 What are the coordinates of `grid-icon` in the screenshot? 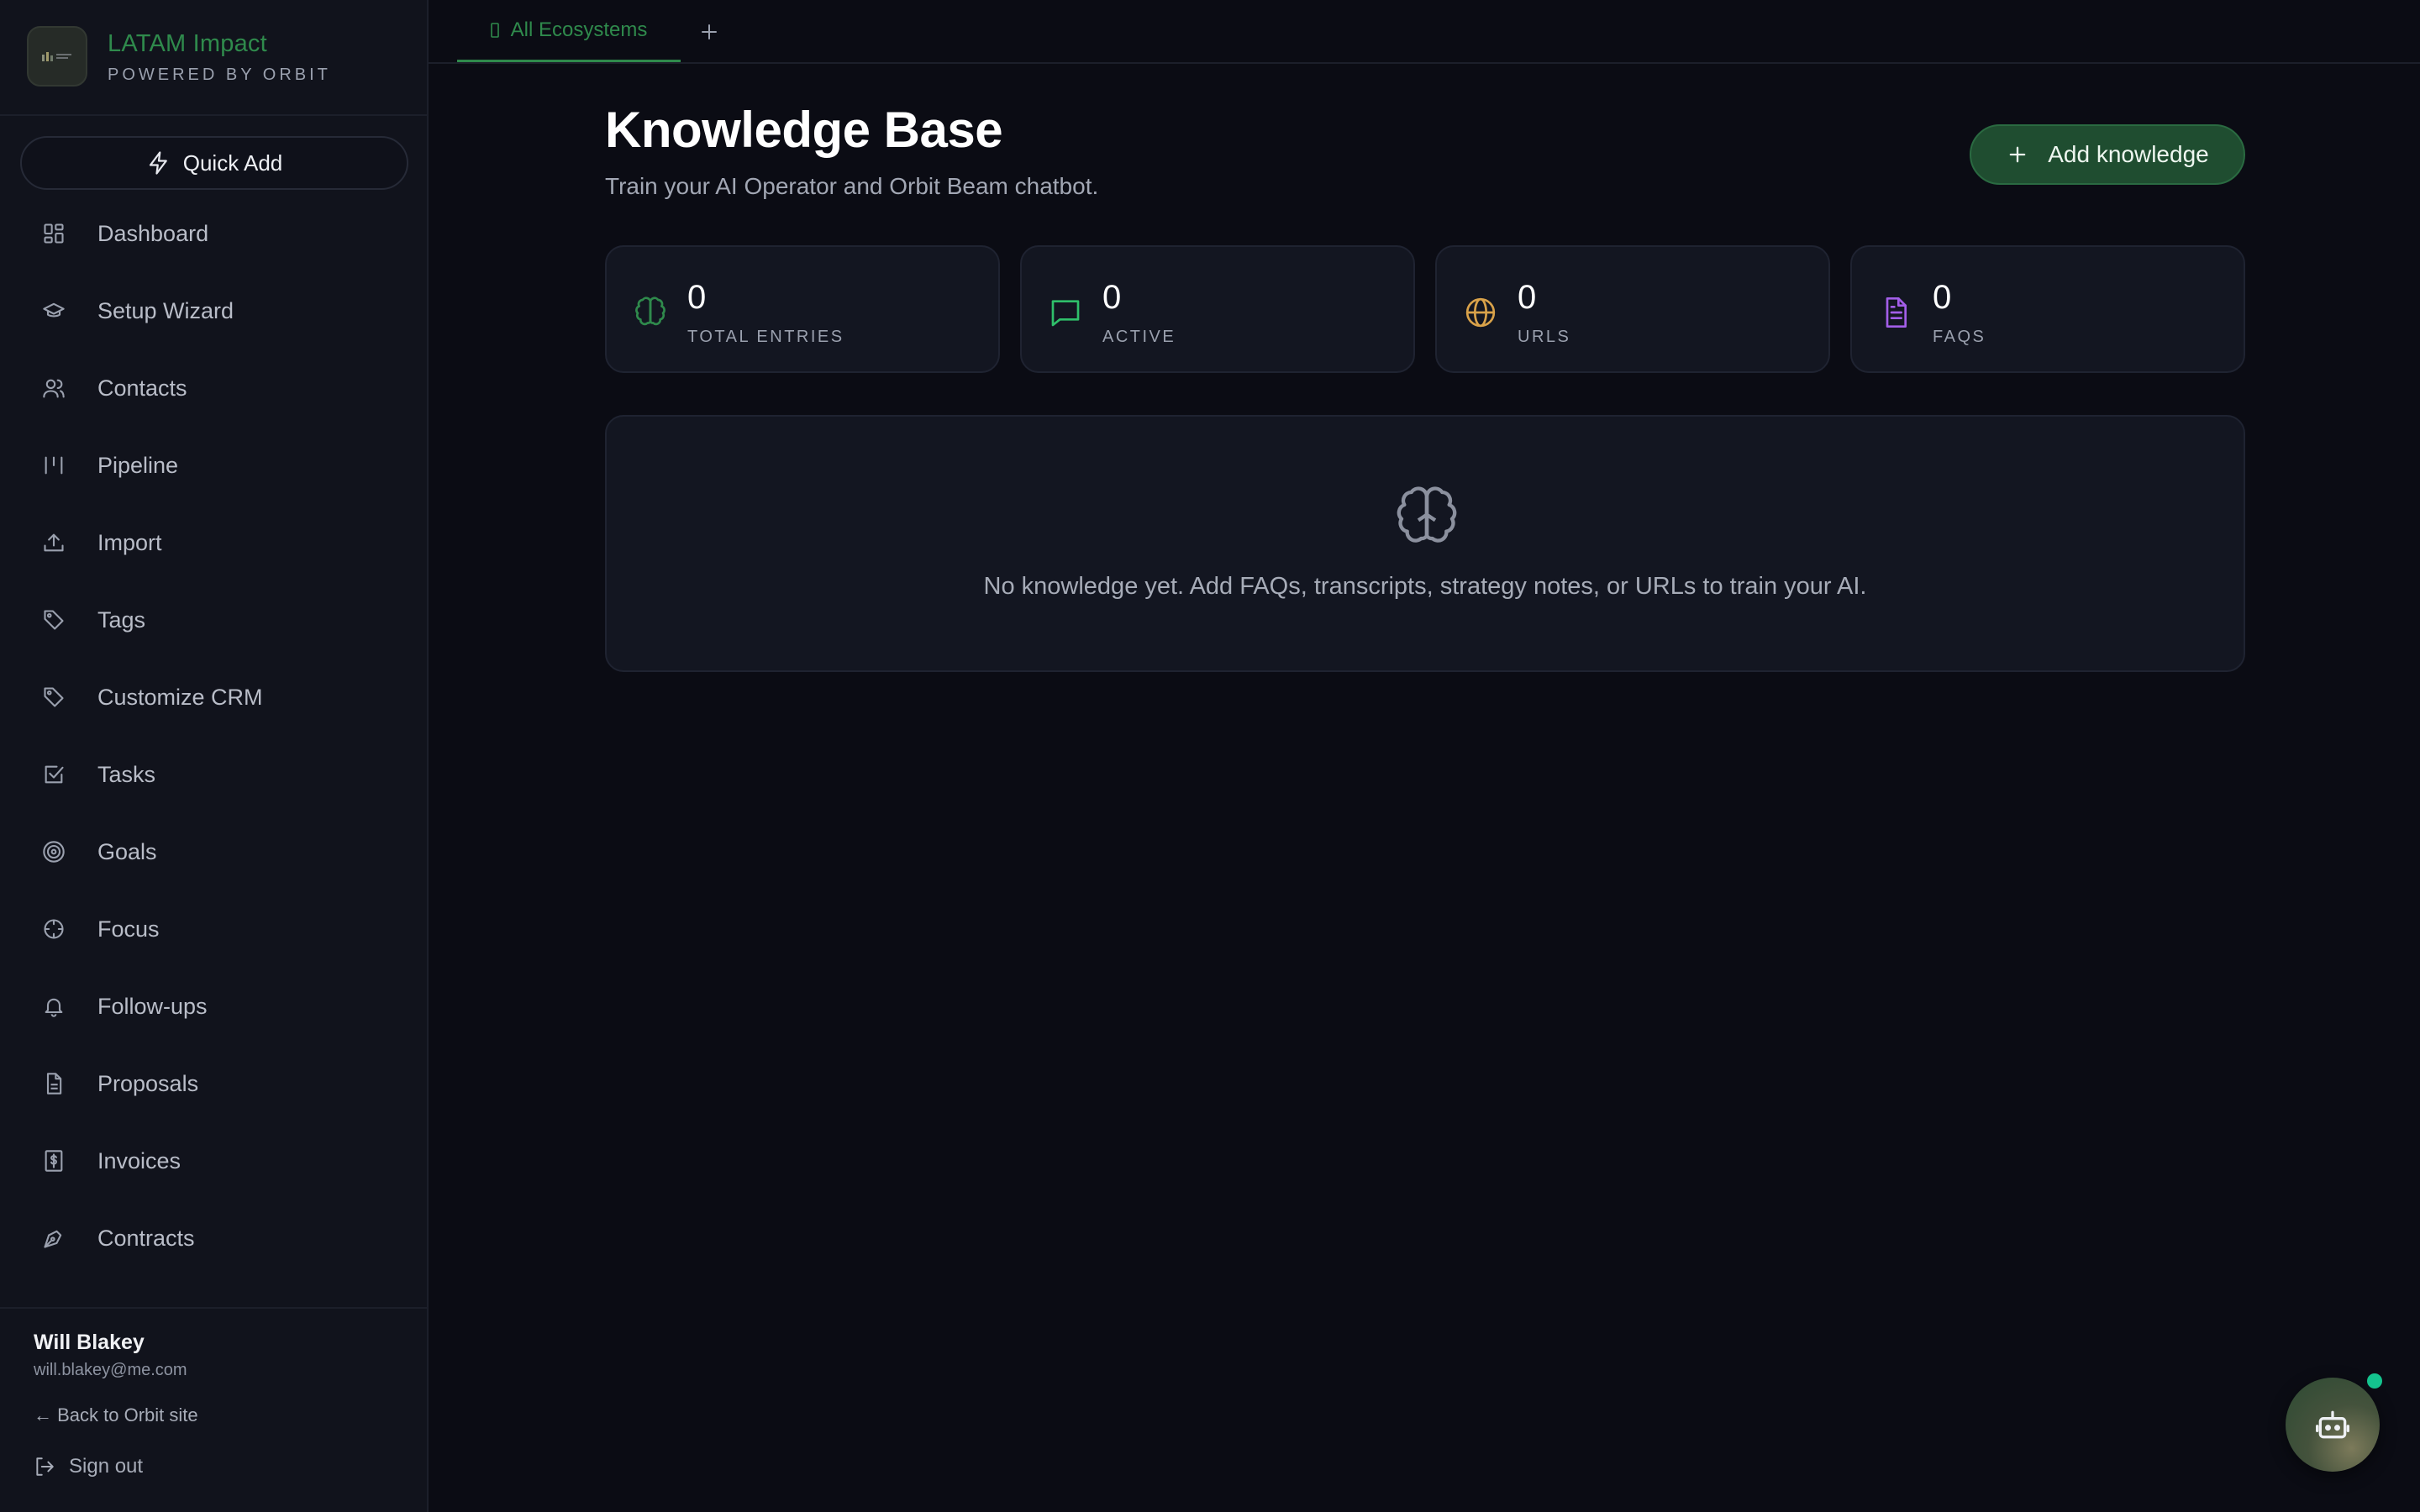 It's located at (54, 233).